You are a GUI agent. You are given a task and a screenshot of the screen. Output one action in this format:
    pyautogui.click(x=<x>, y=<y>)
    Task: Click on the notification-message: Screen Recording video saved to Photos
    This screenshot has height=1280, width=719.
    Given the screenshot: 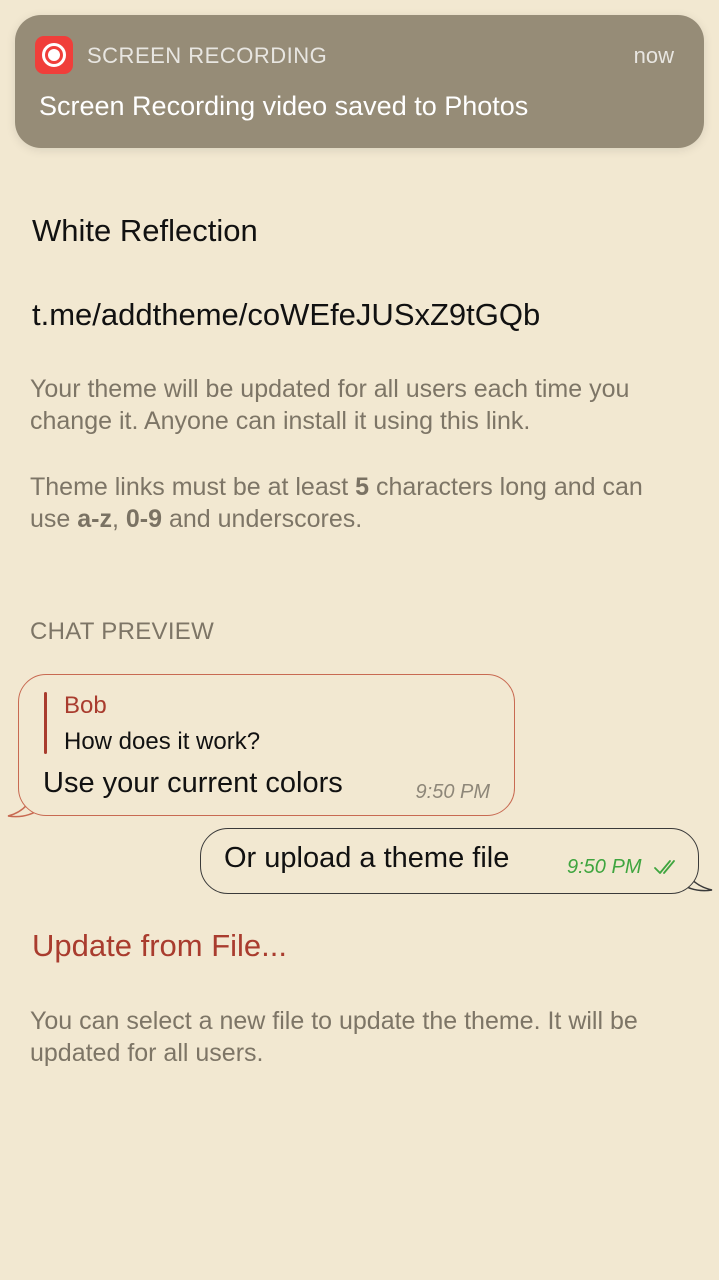 What is the action you would take?
    pyautogui.click(x=284, y=106)
    